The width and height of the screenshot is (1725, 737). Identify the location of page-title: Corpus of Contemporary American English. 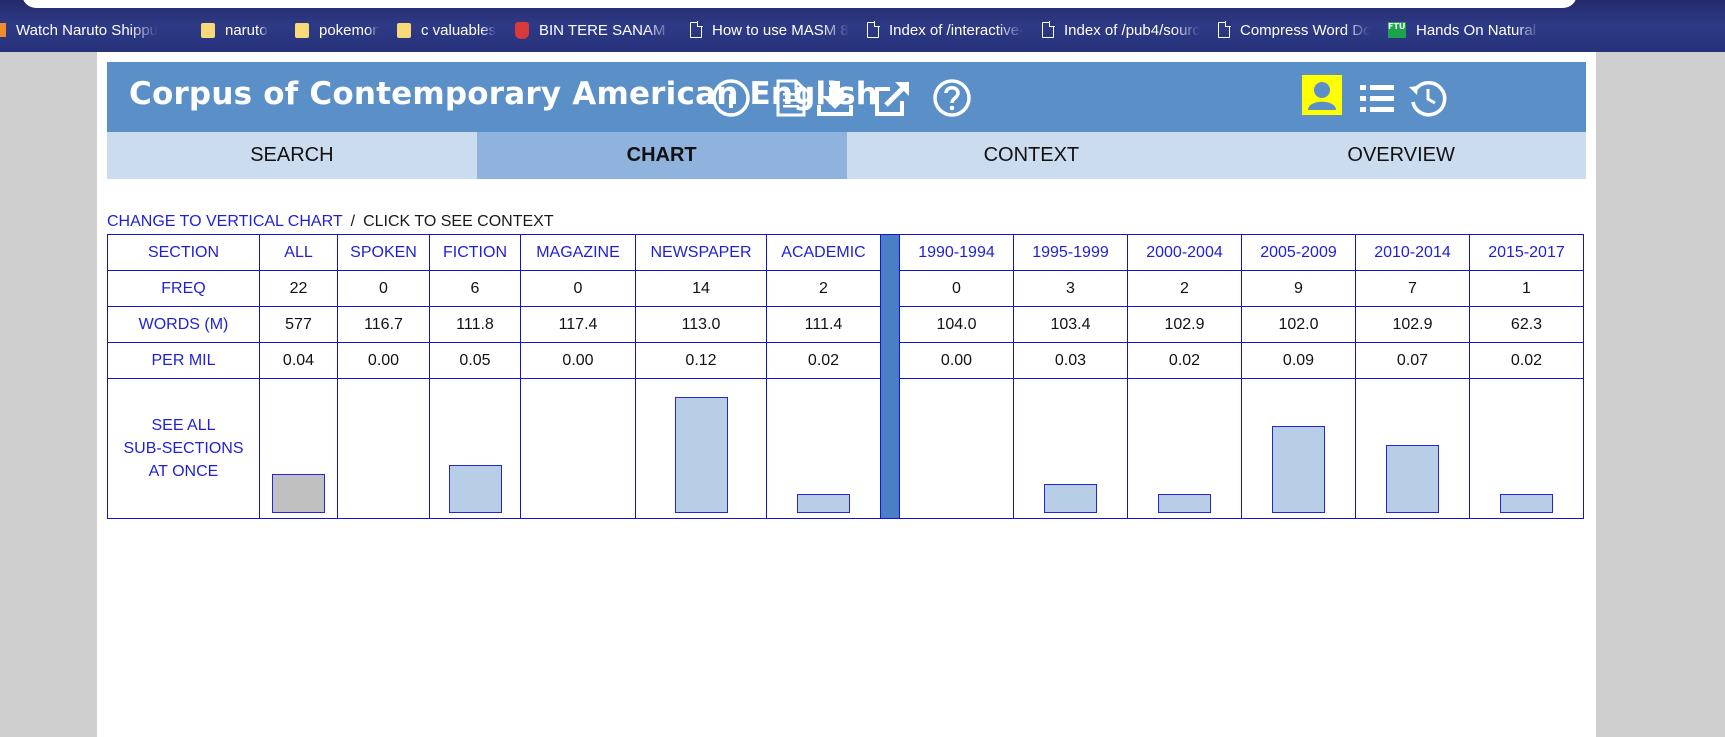
(504, 94).